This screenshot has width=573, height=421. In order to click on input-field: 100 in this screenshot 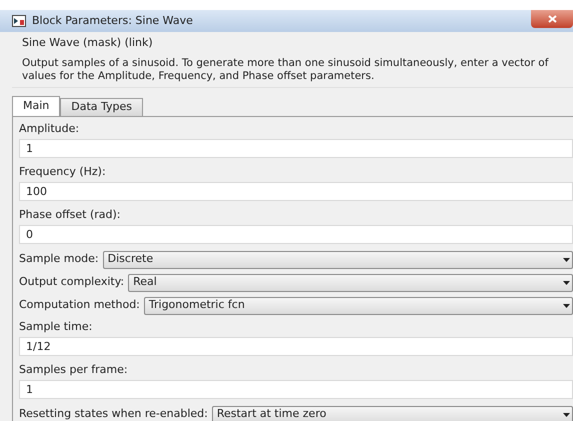, I will do `click(296, 191)`.